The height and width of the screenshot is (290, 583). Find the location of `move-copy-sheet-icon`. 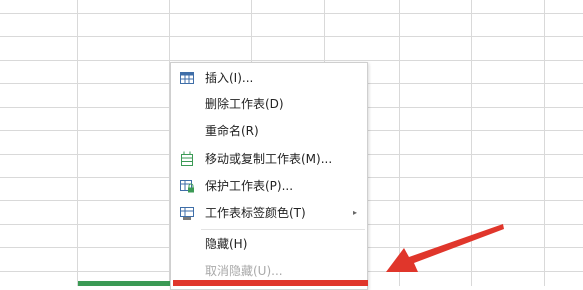

move-copy-sheet-icon is located at coordinates (187, 158).